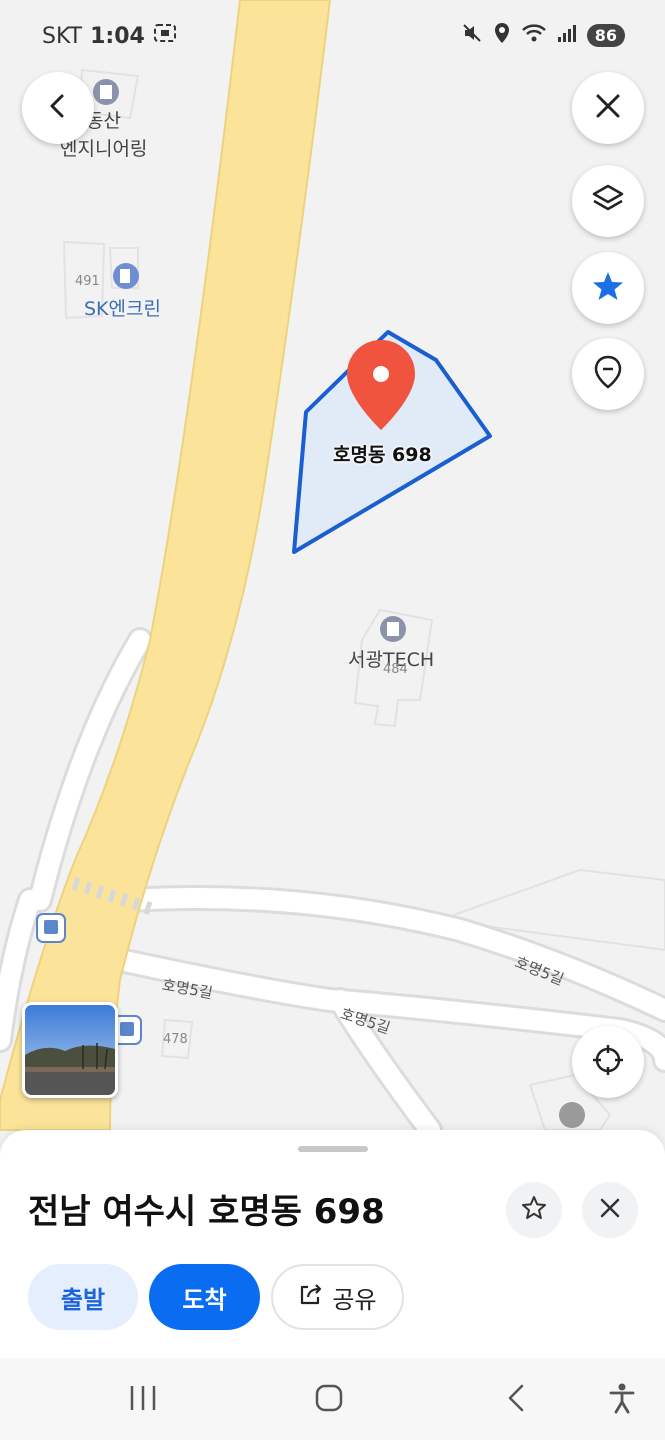 The height and width of the screenshot is (1440, 665). I want to click on status-bar: SKT 1:04 86, so click(332, 36).